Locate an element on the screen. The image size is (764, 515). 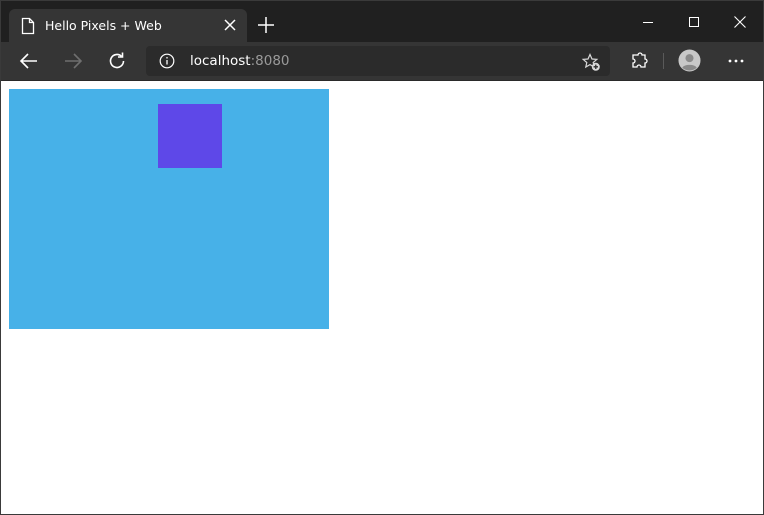
new-tab-icon is located at coordinates (266, 25).